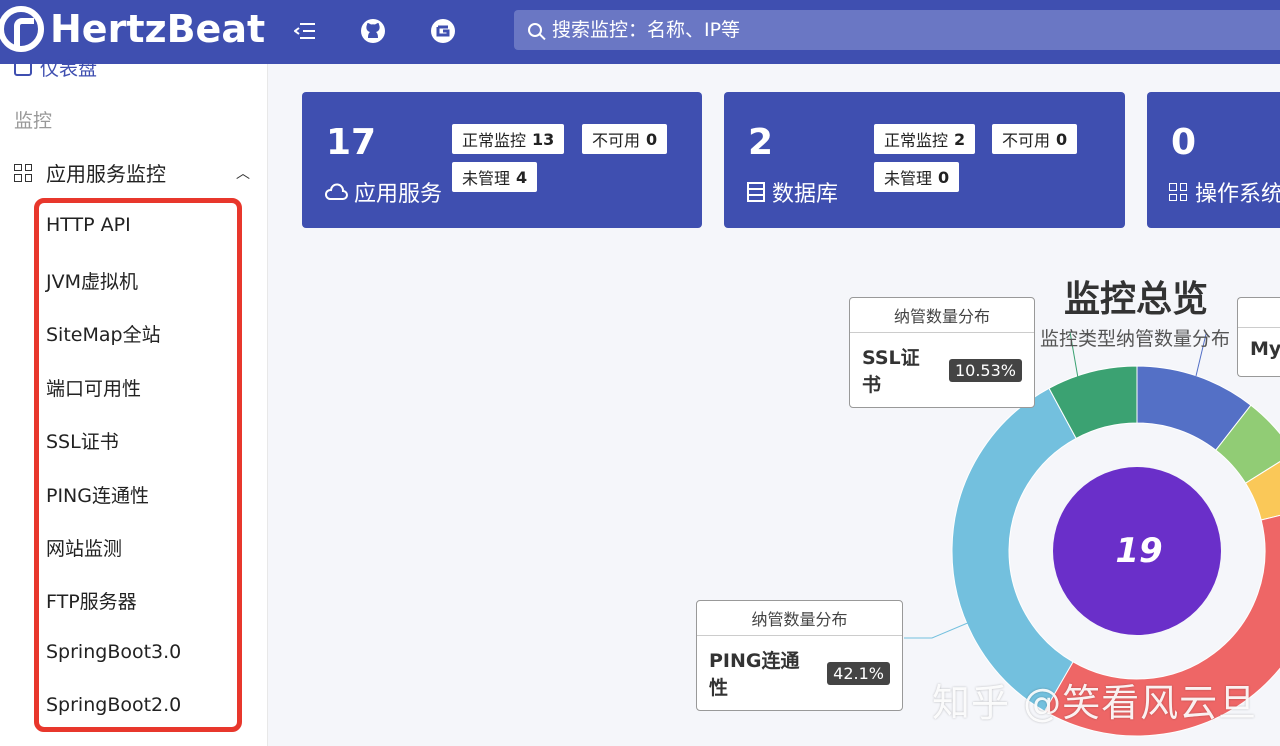 This screenshot has width=1280, height=746. I want to click on sidebar-item-sitemap: SiteMap全站, so click(103, 333).